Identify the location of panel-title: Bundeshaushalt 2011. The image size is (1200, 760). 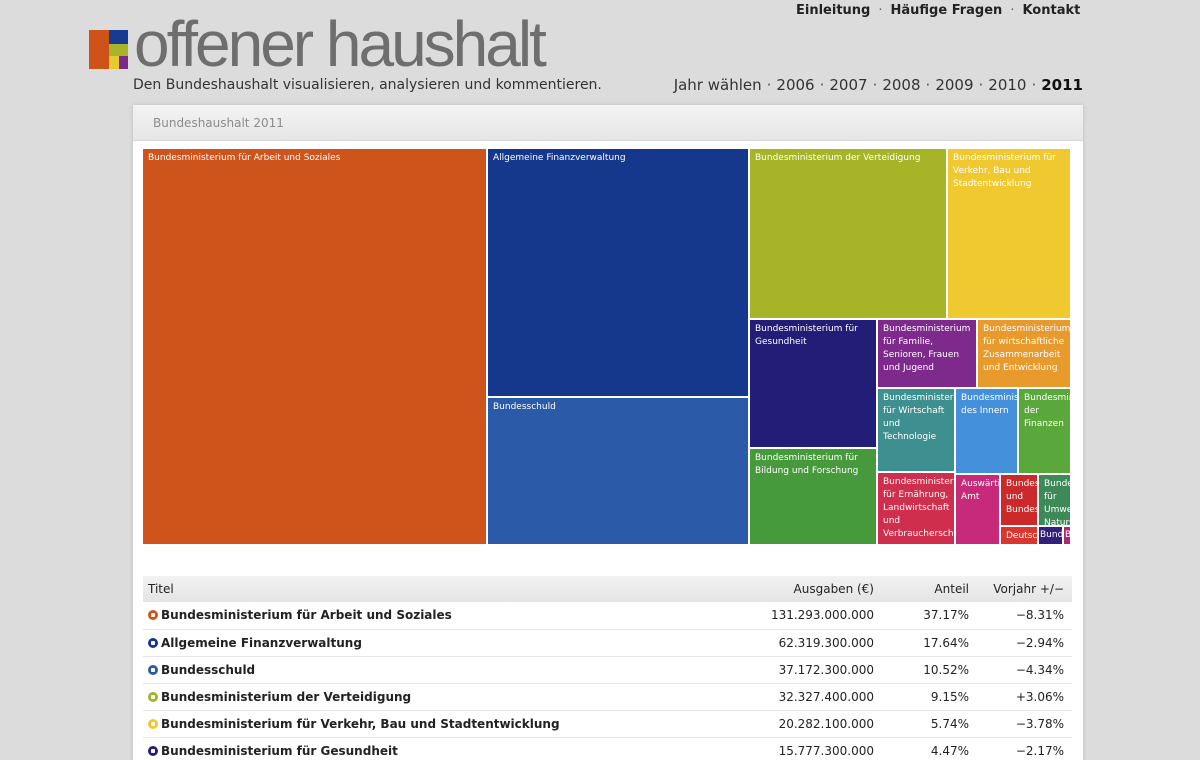
(608, 123).